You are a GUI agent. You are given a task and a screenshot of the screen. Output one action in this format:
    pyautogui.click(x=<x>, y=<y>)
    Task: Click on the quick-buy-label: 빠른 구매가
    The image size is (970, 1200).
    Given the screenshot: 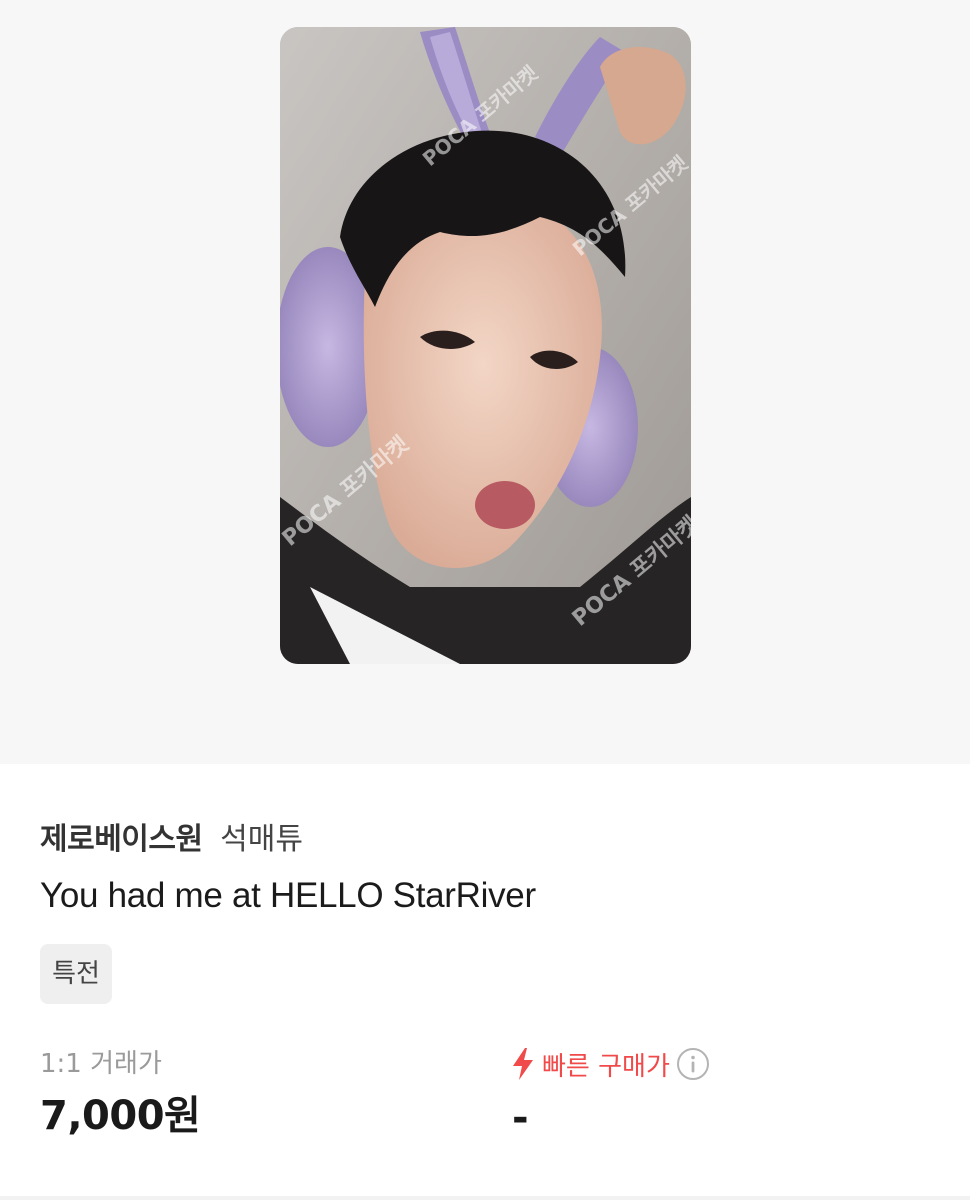 What is the action you would take?
    pyautogui.click(x=610, y=1064)
    